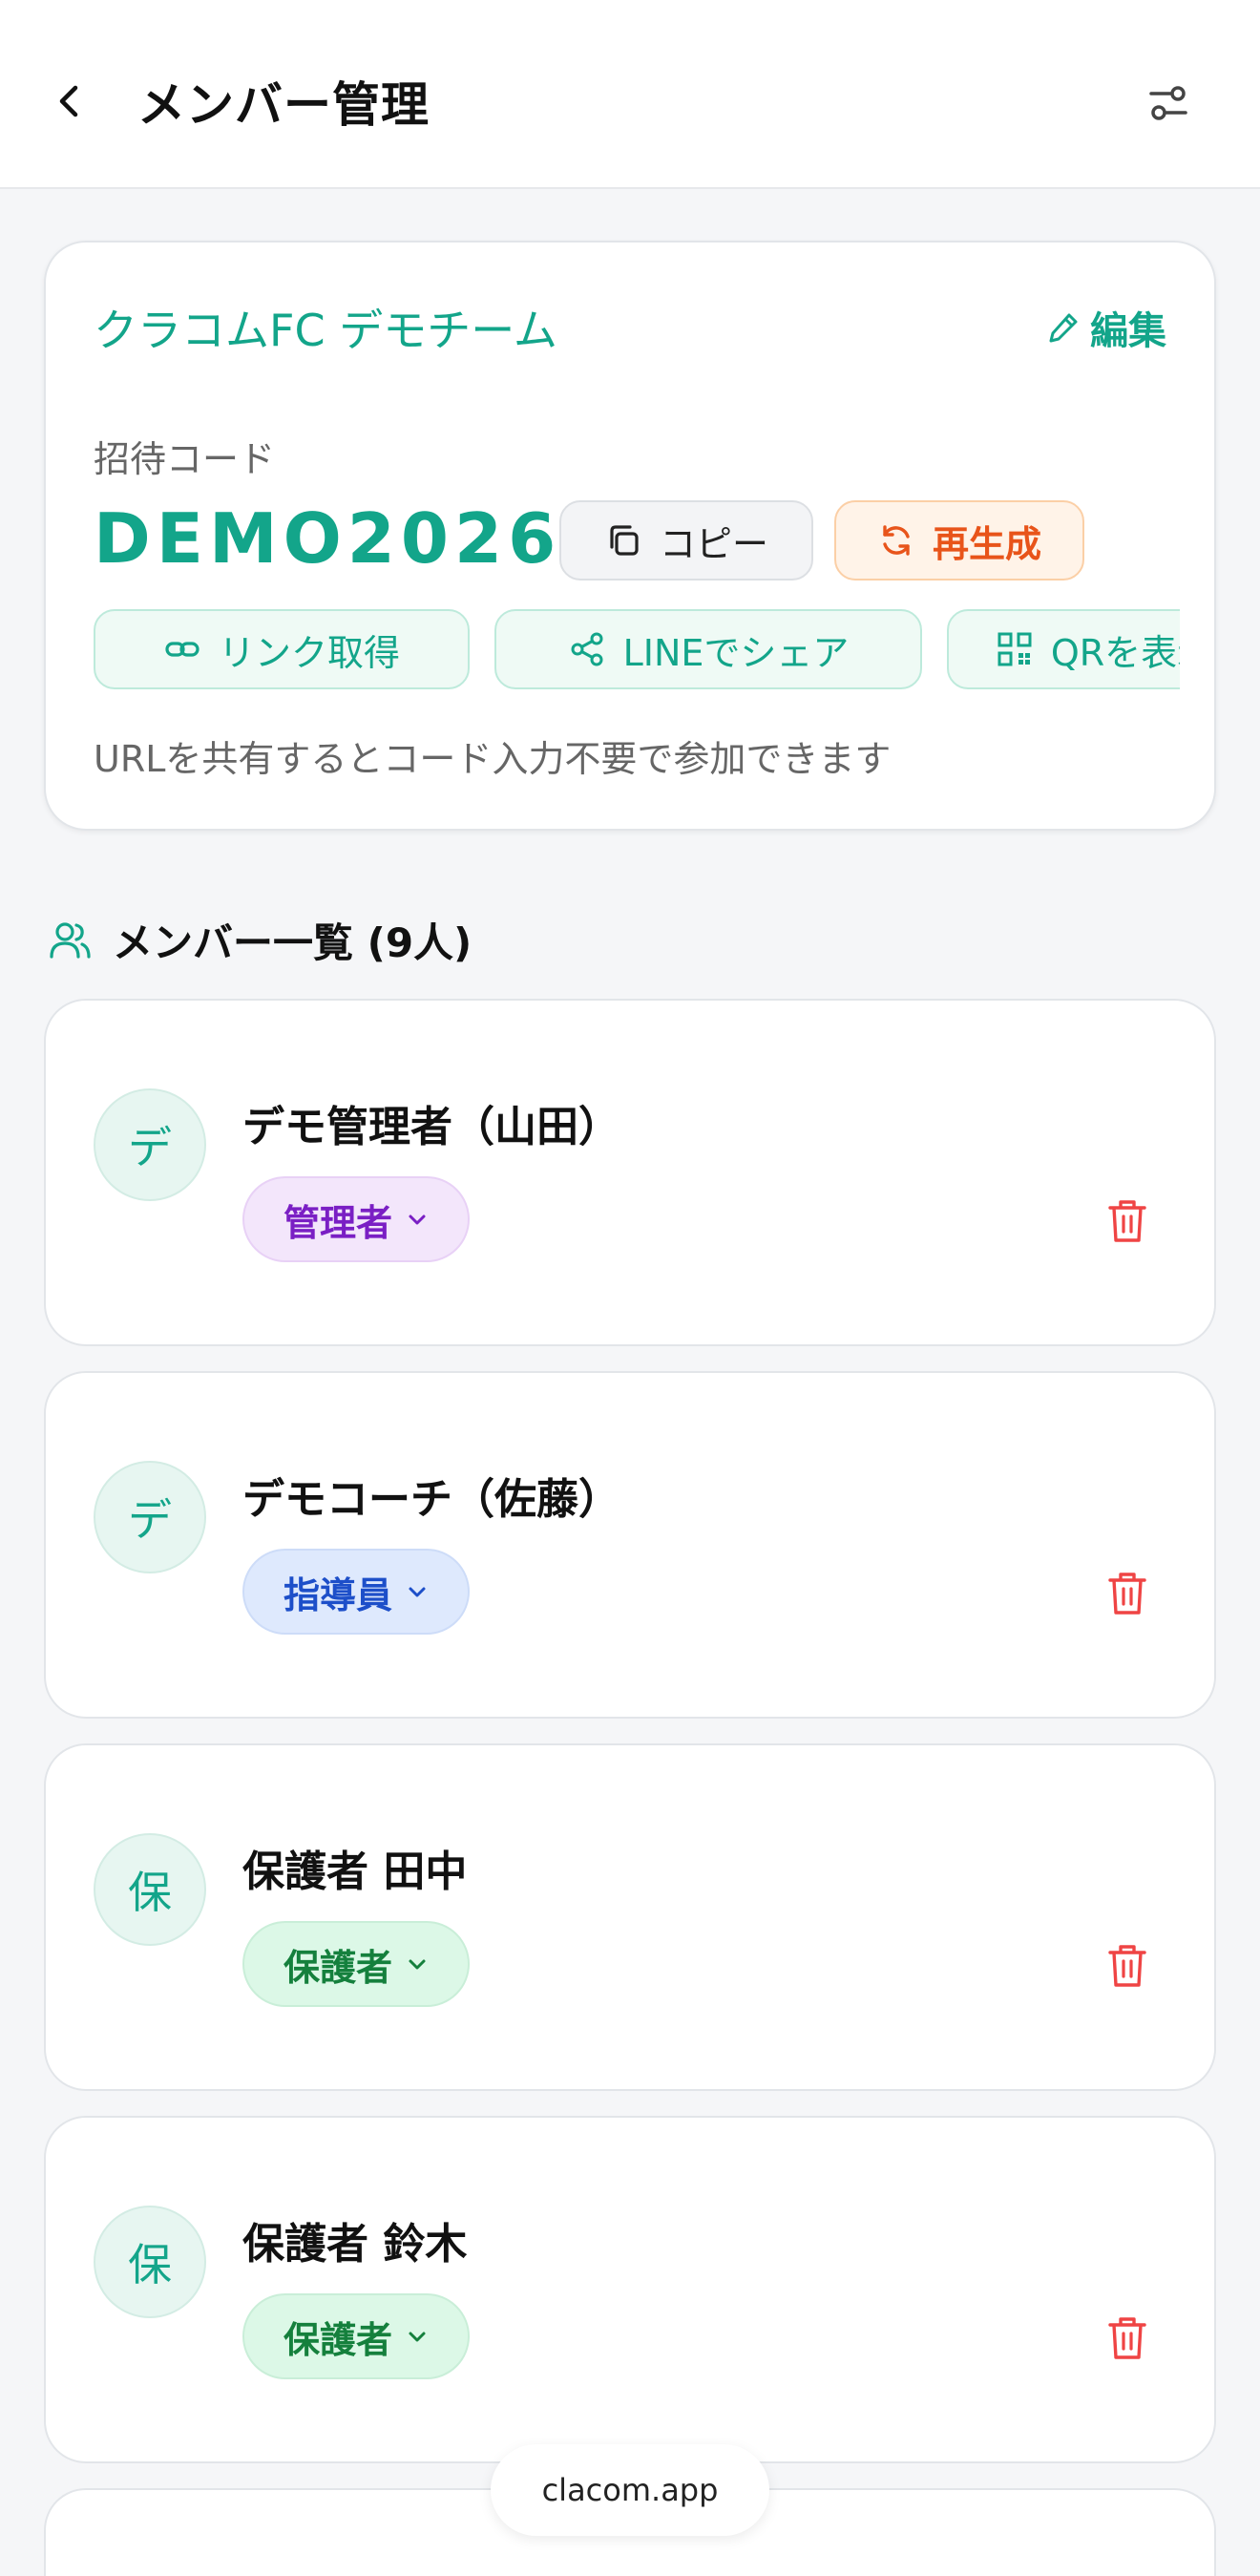 This screenshot has height=2576, width=1260. I want to click on back-button, so click(69, 101).